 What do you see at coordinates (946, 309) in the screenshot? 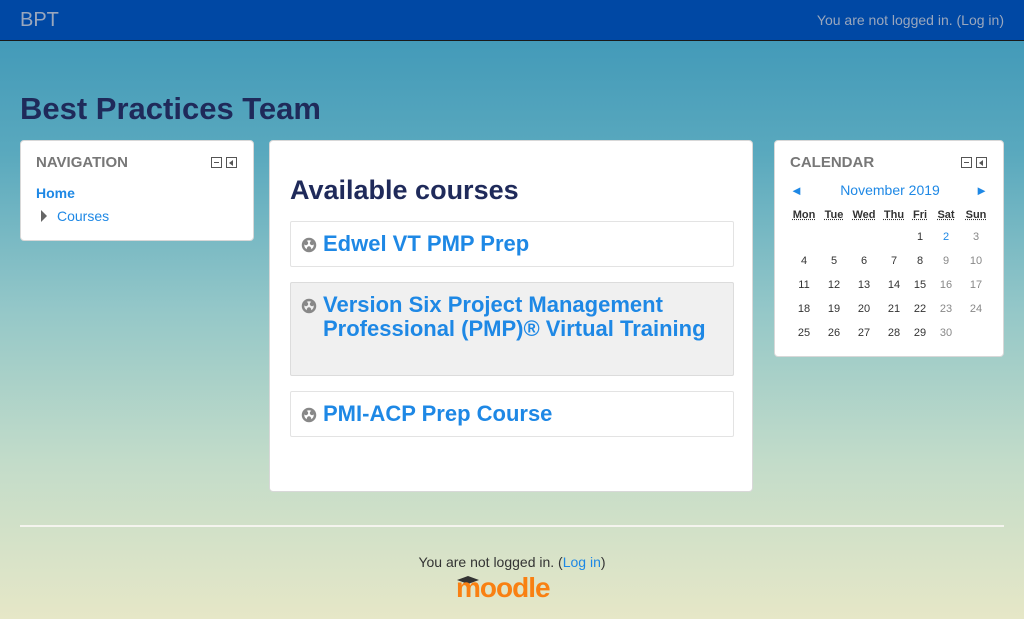
I see `calendar-day: 23` at bounding box center [946, 309].